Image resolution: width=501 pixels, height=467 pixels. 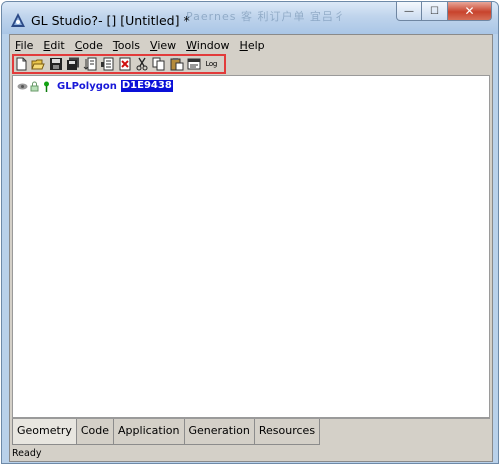 I want to click on menu-view: View, so click(x=163, y=46).